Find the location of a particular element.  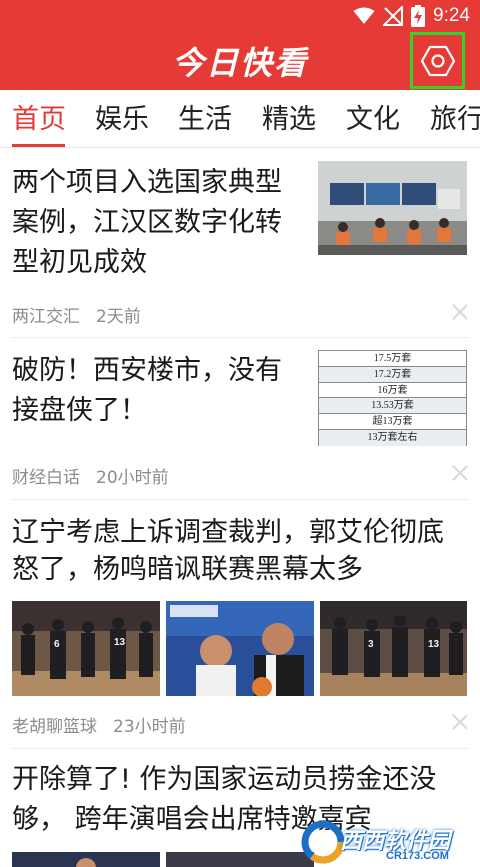

wifi-icon is located at coordinates (364, 15).